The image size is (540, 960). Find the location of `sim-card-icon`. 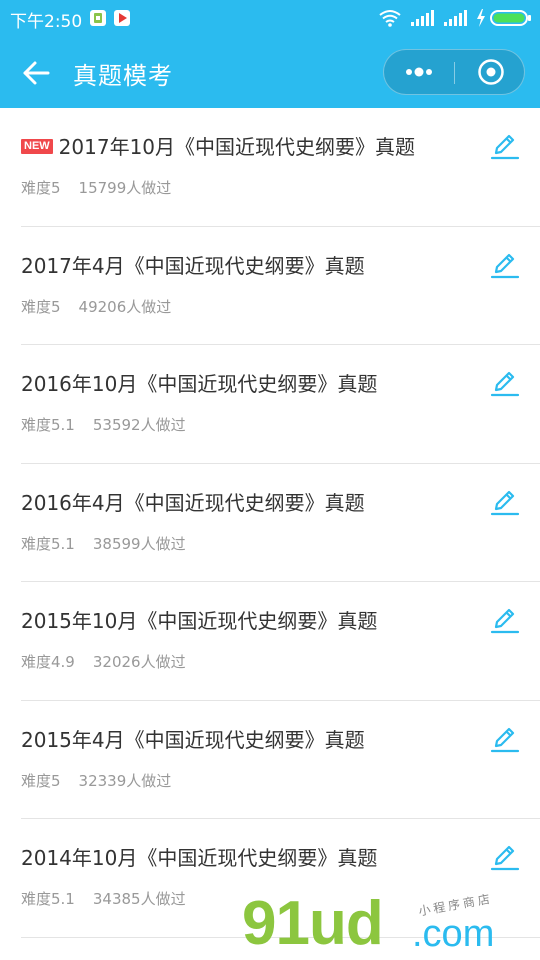

sim-card-icon is located at coordinates (98, 18).